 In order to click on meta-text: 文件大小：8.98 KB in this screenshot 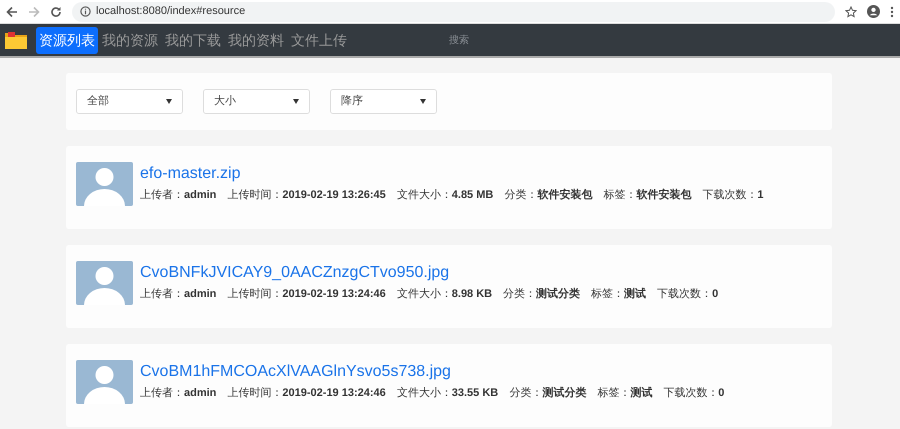, I will do `click(444, 294)`.